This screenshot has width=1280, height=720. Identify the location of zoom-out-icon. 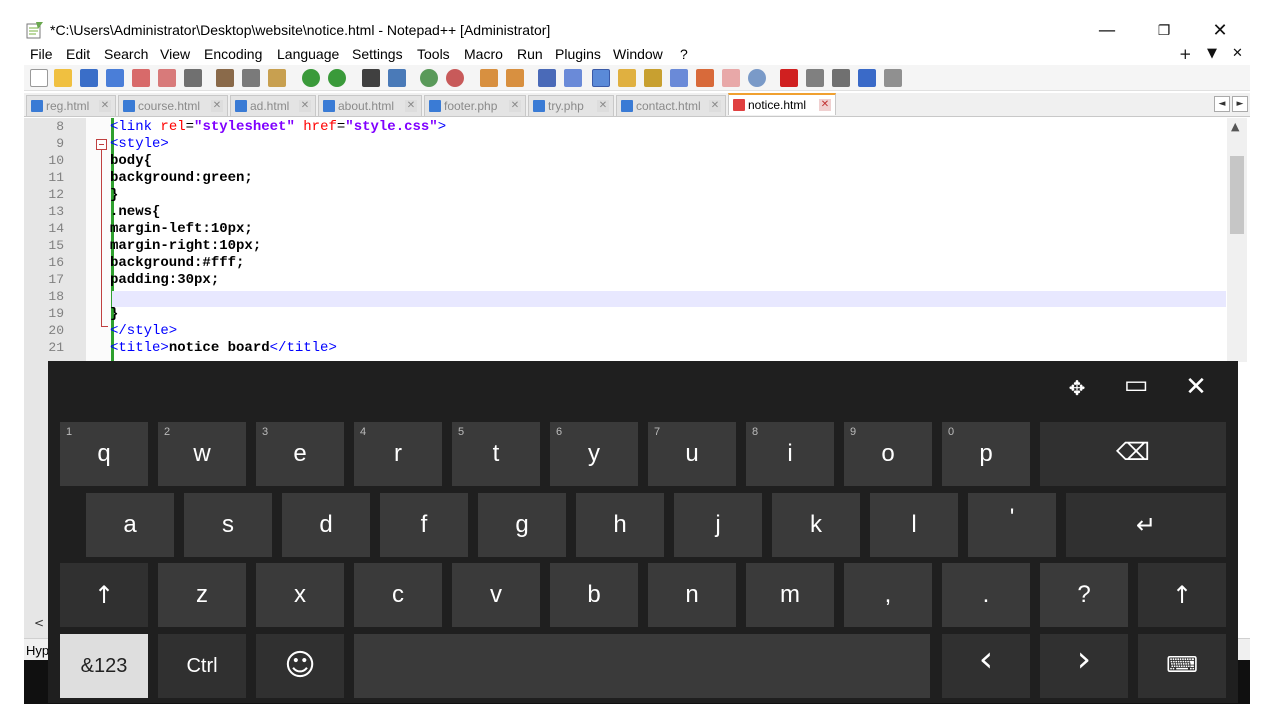
(455, 78).